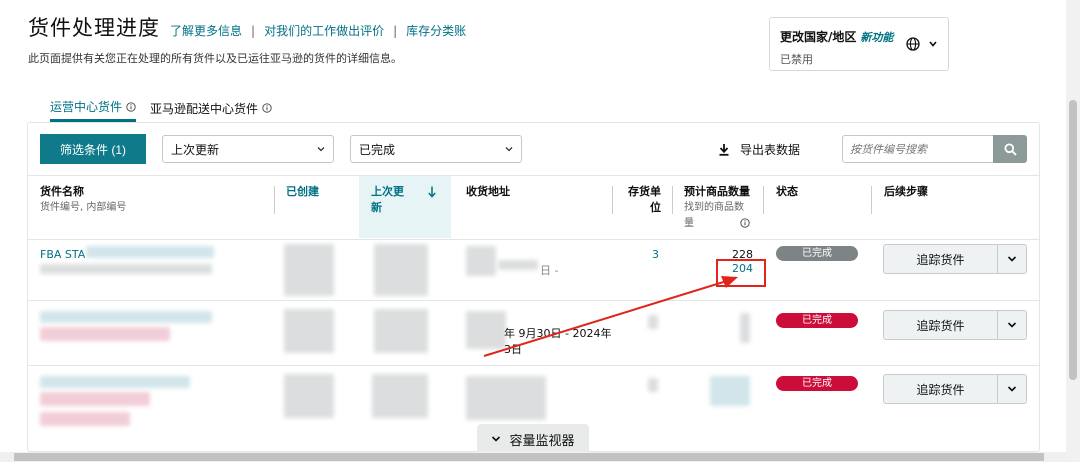  I want to click on page-title: 货件处理进度, so click(94, 28).